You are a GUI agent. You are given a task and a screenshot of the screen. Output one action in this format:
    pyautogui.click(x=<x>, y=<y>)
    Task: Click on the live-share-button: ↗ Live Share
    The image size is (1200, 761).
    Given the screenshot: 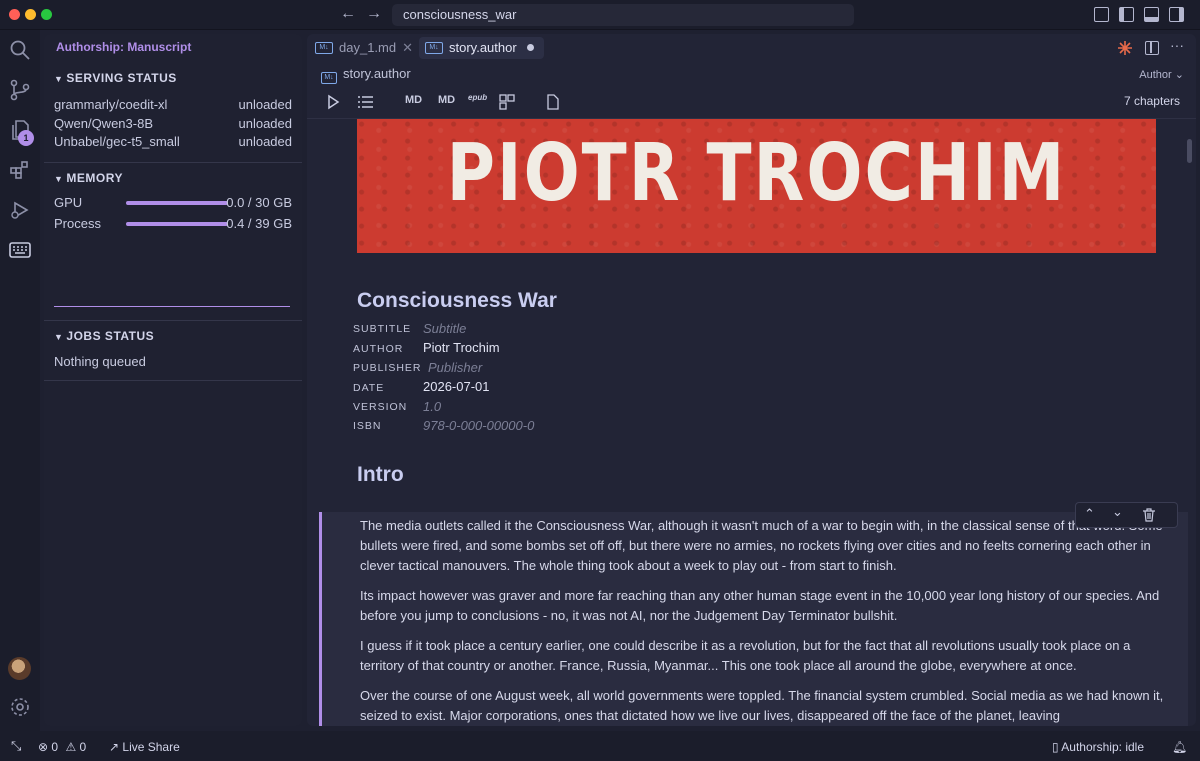 What is the action you would take?
    pyautogui.click(x=144, y=747)
    